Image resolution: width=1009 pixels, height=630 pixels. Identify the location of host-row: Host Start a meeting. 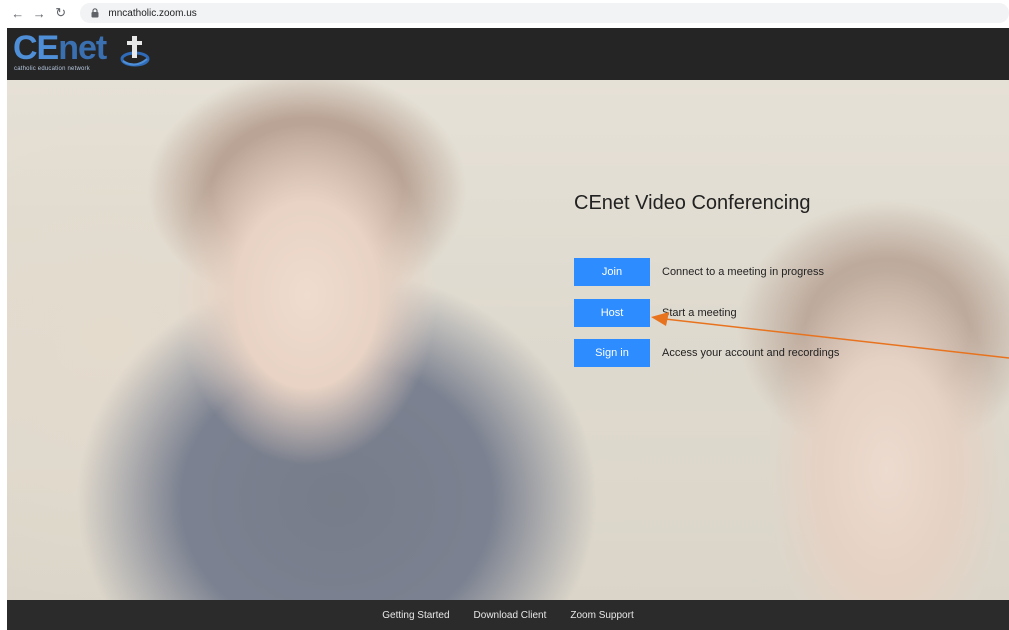
(655, 313).